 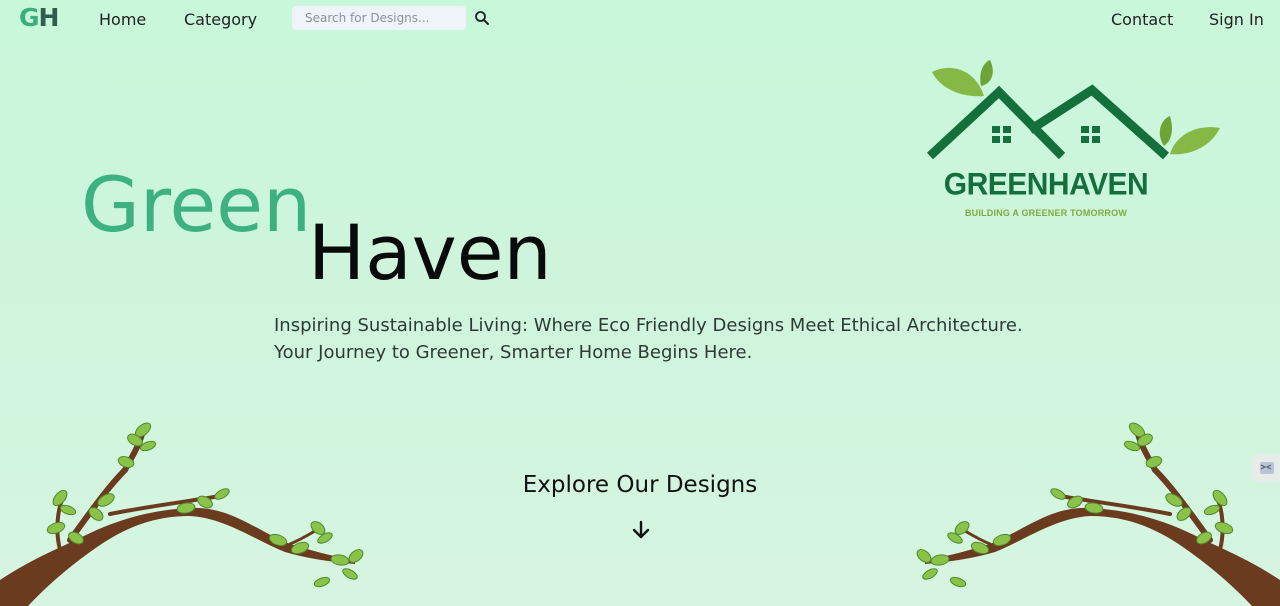 I want to click on tree-branch-left-illustration, so click(x=182, y=514).